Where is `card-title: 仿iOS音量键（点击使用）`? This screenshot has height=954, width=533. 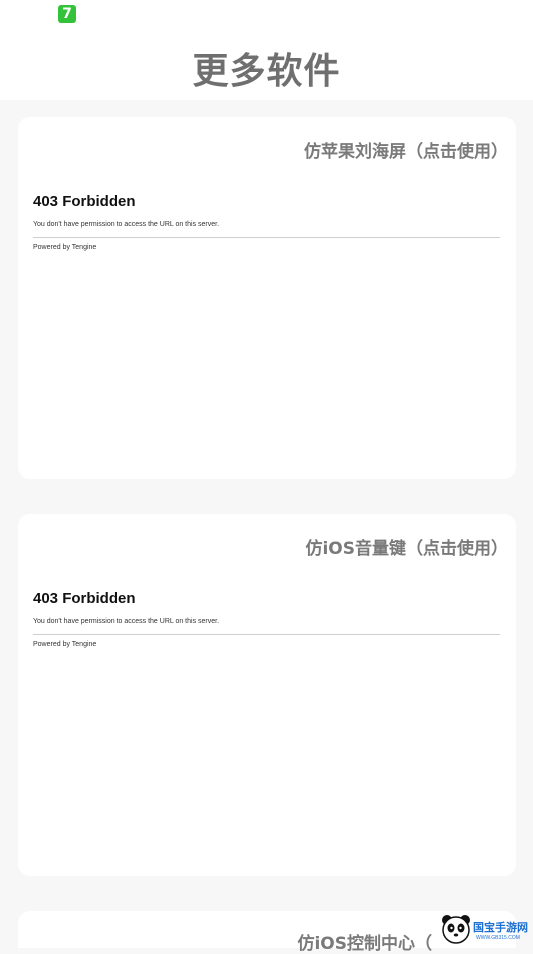 card-title: 仿iOS音量键（点击使用） is located at coordinates (406, 546).